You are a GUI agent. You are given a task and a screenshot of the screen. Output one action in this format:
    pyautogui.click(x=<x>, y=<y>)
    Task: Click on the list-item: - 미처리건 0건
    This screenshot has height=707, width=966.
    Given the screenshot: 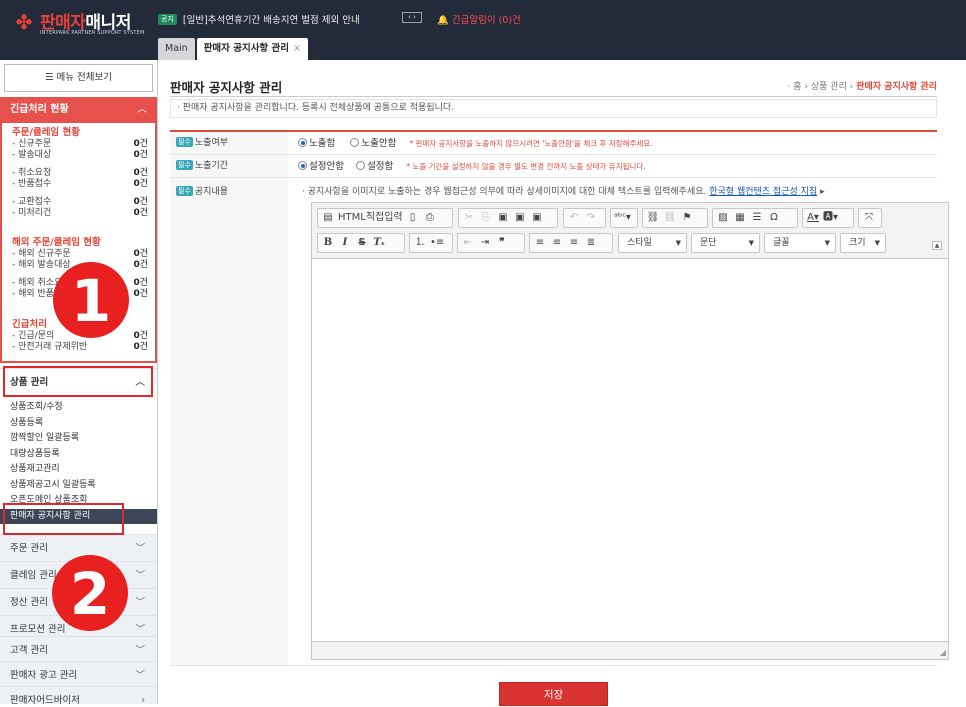 What is the action you would take?
    pyautogui.click(x=80, y=213)
    